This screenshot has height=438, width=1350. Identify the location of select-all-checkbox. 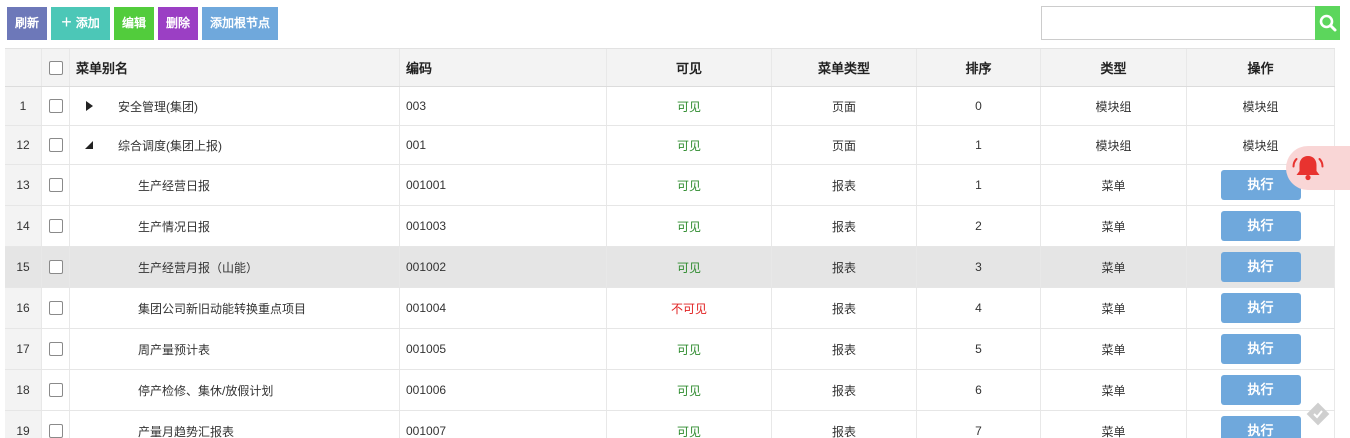
(56, 68).